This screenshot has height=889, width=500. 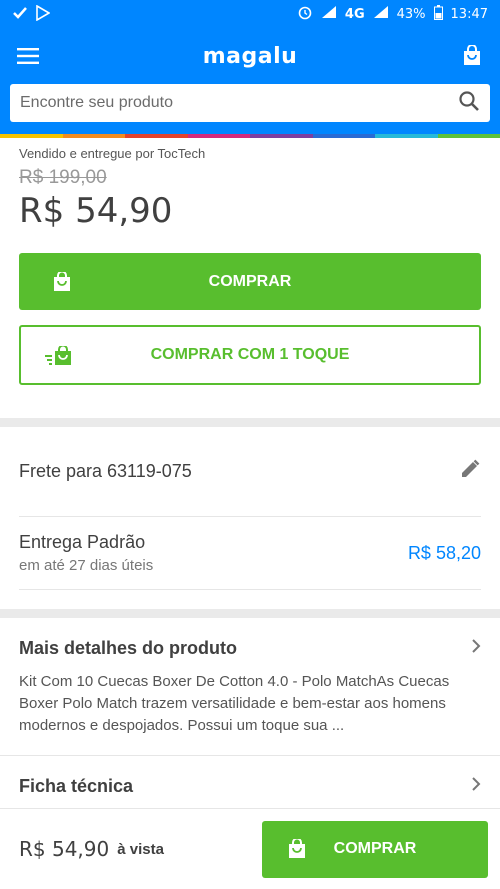 I want to click on one-touch-buy-button: COMPRAR COM 1 TOQUE, so click(x=250, y=355).